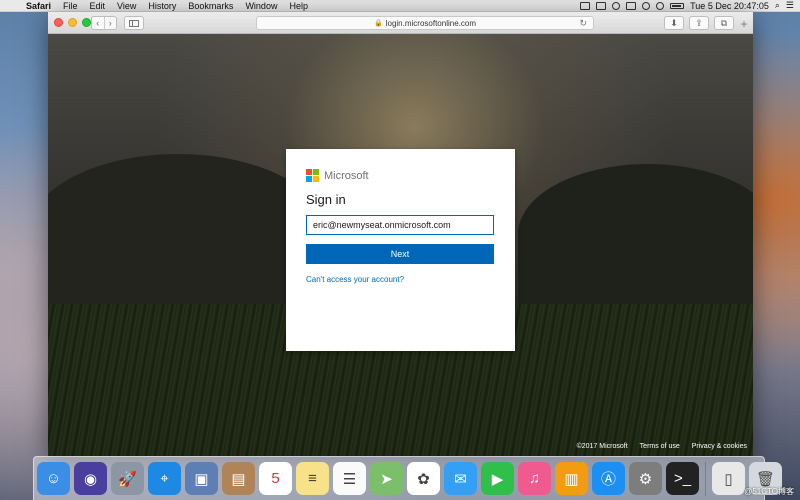 The height and width of the screenshot is (500, 800). What do you see at coordinates (312, 175) in the screenshot?
I see `microsoft-logo-icon` at bounding box center [312, 175].